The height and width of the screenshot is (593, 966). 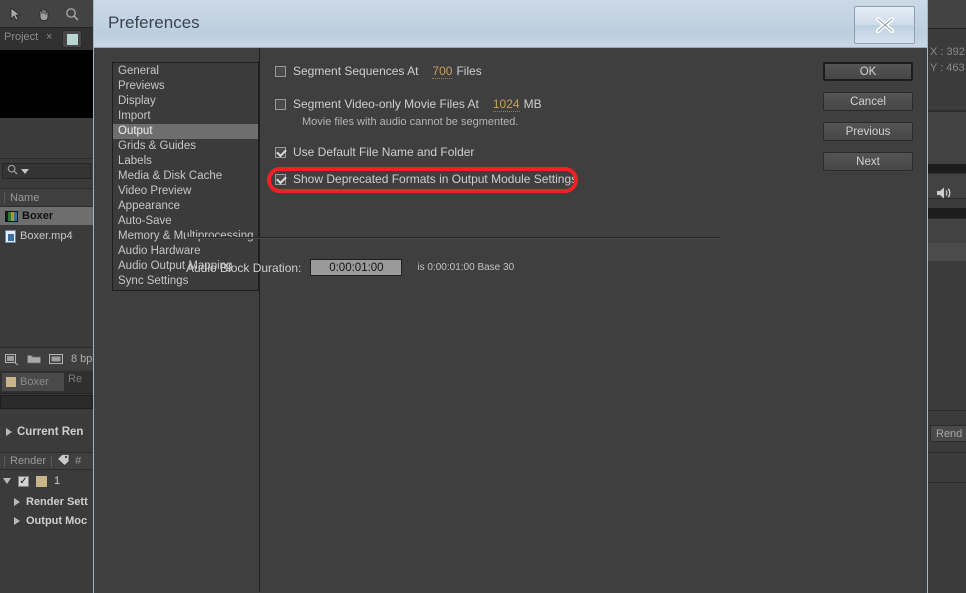 I want to click on cursor-coordinates: X : 392 Y : 463, so click(x=947, y=60).